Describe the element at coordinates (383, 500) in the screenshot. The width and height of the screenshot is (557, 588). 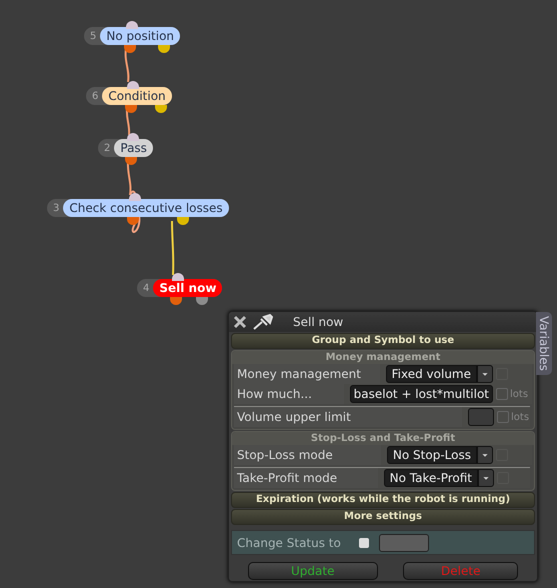
I see `section-header: Expiration (works while the robot is running)` at that location.